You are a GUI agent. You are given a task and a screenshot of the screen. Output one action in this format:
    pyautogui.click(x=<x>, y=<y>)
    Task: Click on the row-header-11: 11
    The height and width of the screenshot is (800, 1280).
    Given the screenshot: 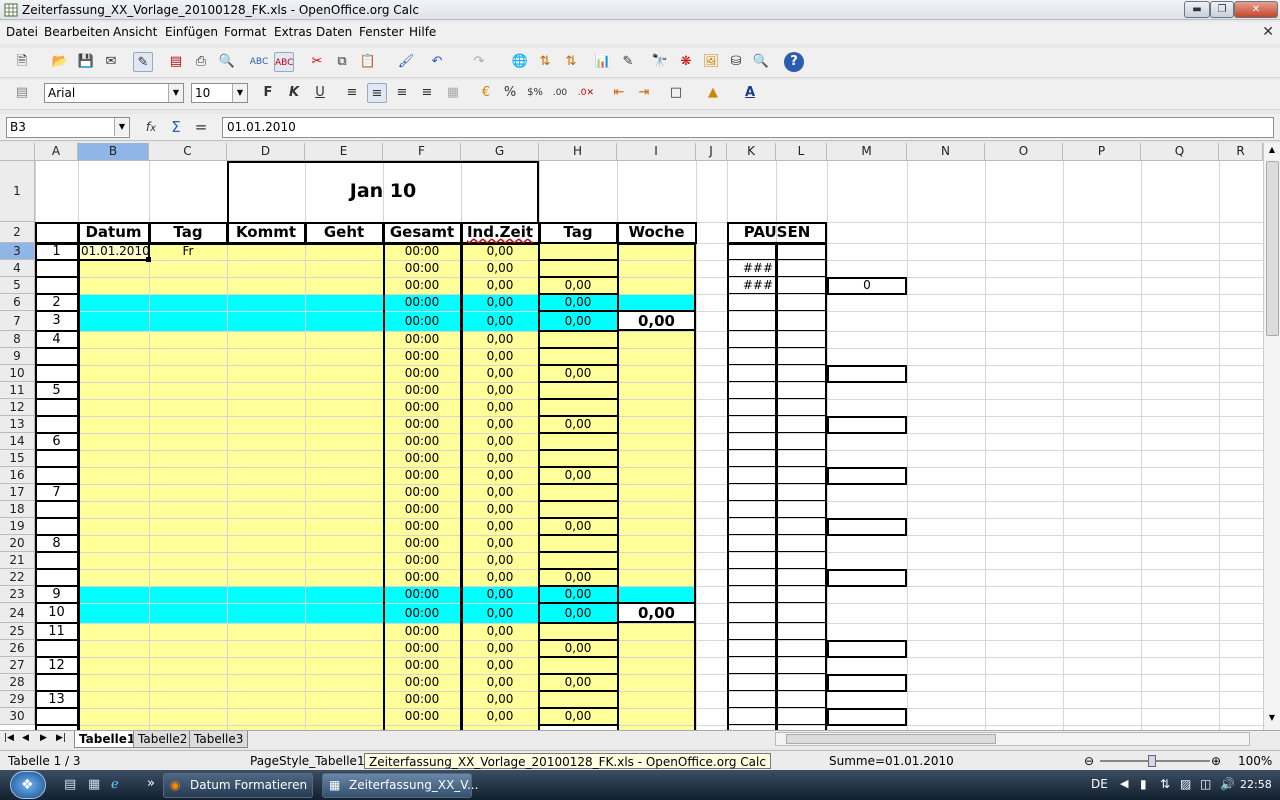 What is the action you would take?
    pyautogui.click(x=17, y=390)
    